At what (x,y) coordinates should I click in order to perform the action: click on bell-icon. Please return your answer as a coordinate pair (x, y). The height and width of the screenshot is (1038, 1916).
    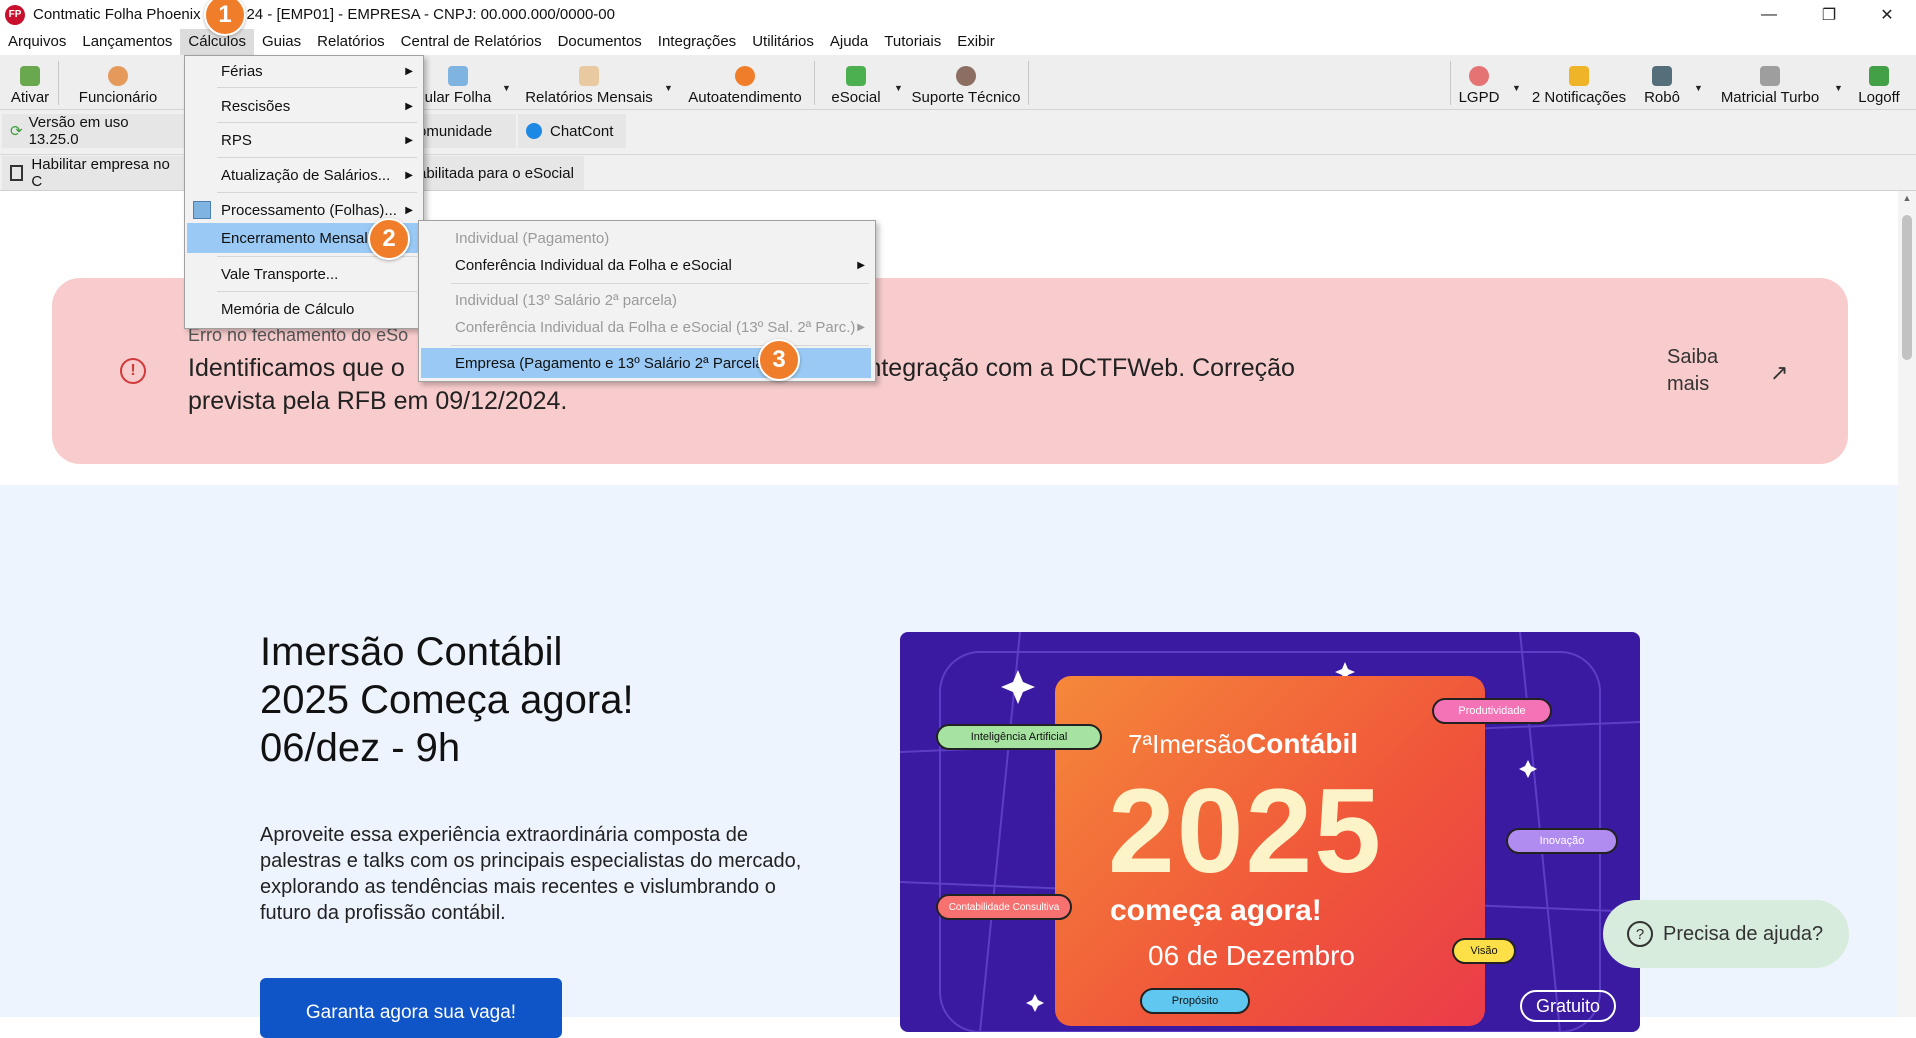
    Looking at the image, I should click on (1579, 76).